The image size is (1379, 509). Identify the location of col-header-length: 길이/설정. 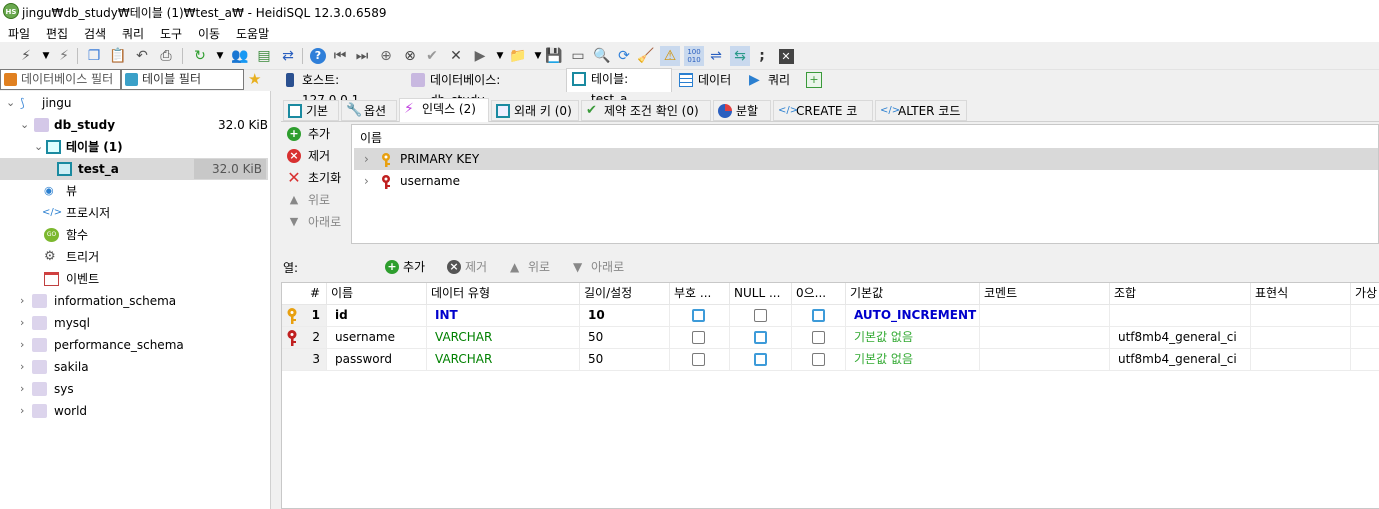
(625, 294).